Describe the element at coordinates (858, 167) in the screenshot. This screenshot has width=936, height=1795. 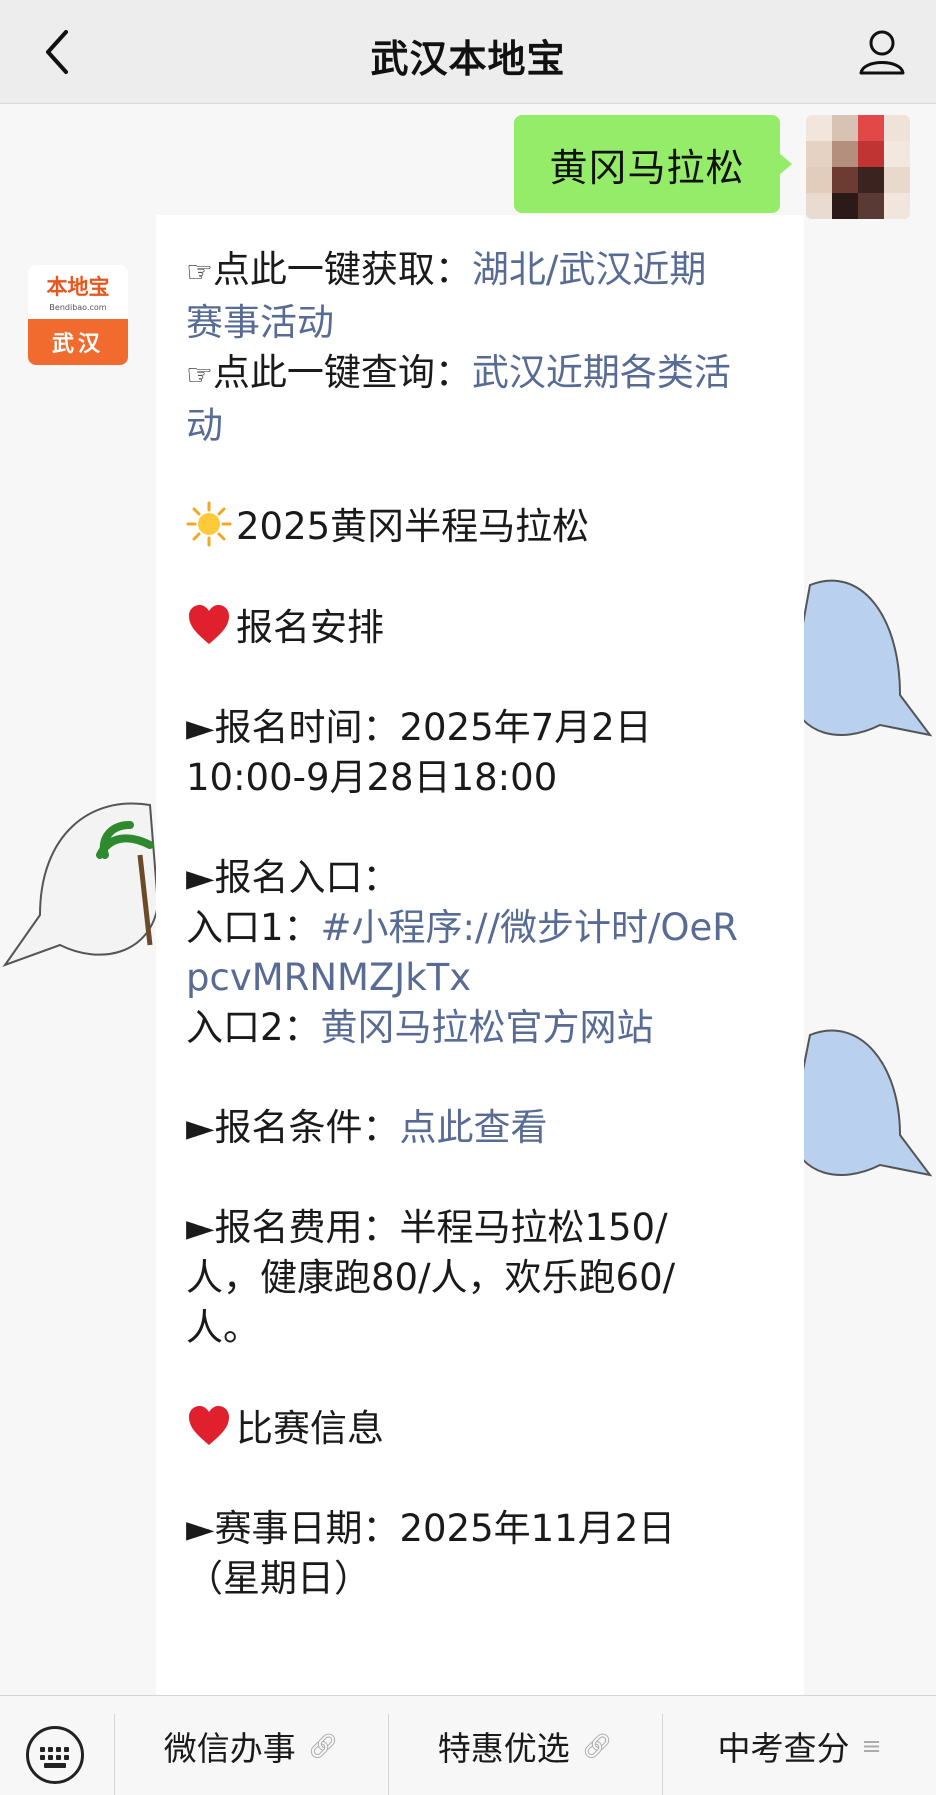
I see `user-avatar` at that location.